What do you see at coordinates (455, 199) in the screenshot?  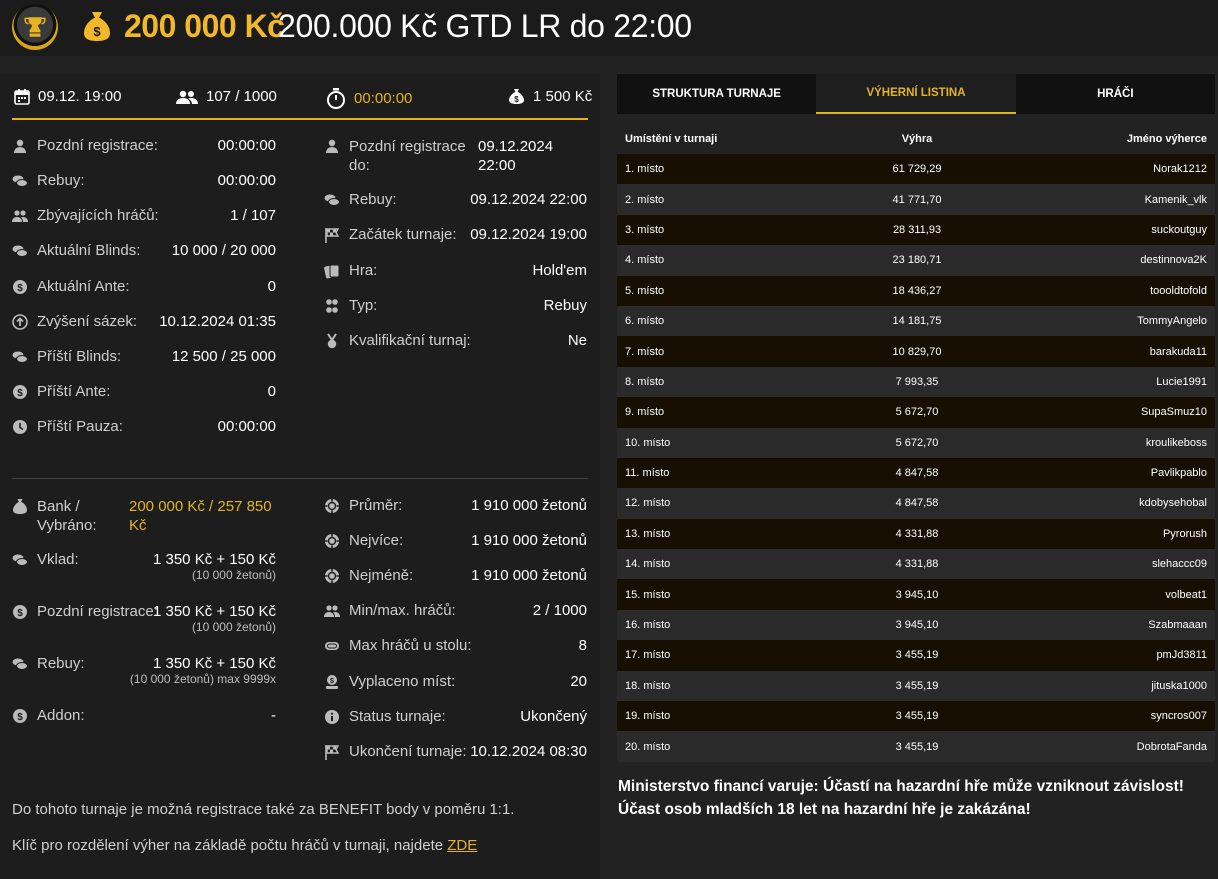 I see `info-row-rebuy-until: Rebuy: 09.12.2024 22:00` at bounding box center [455, 199].